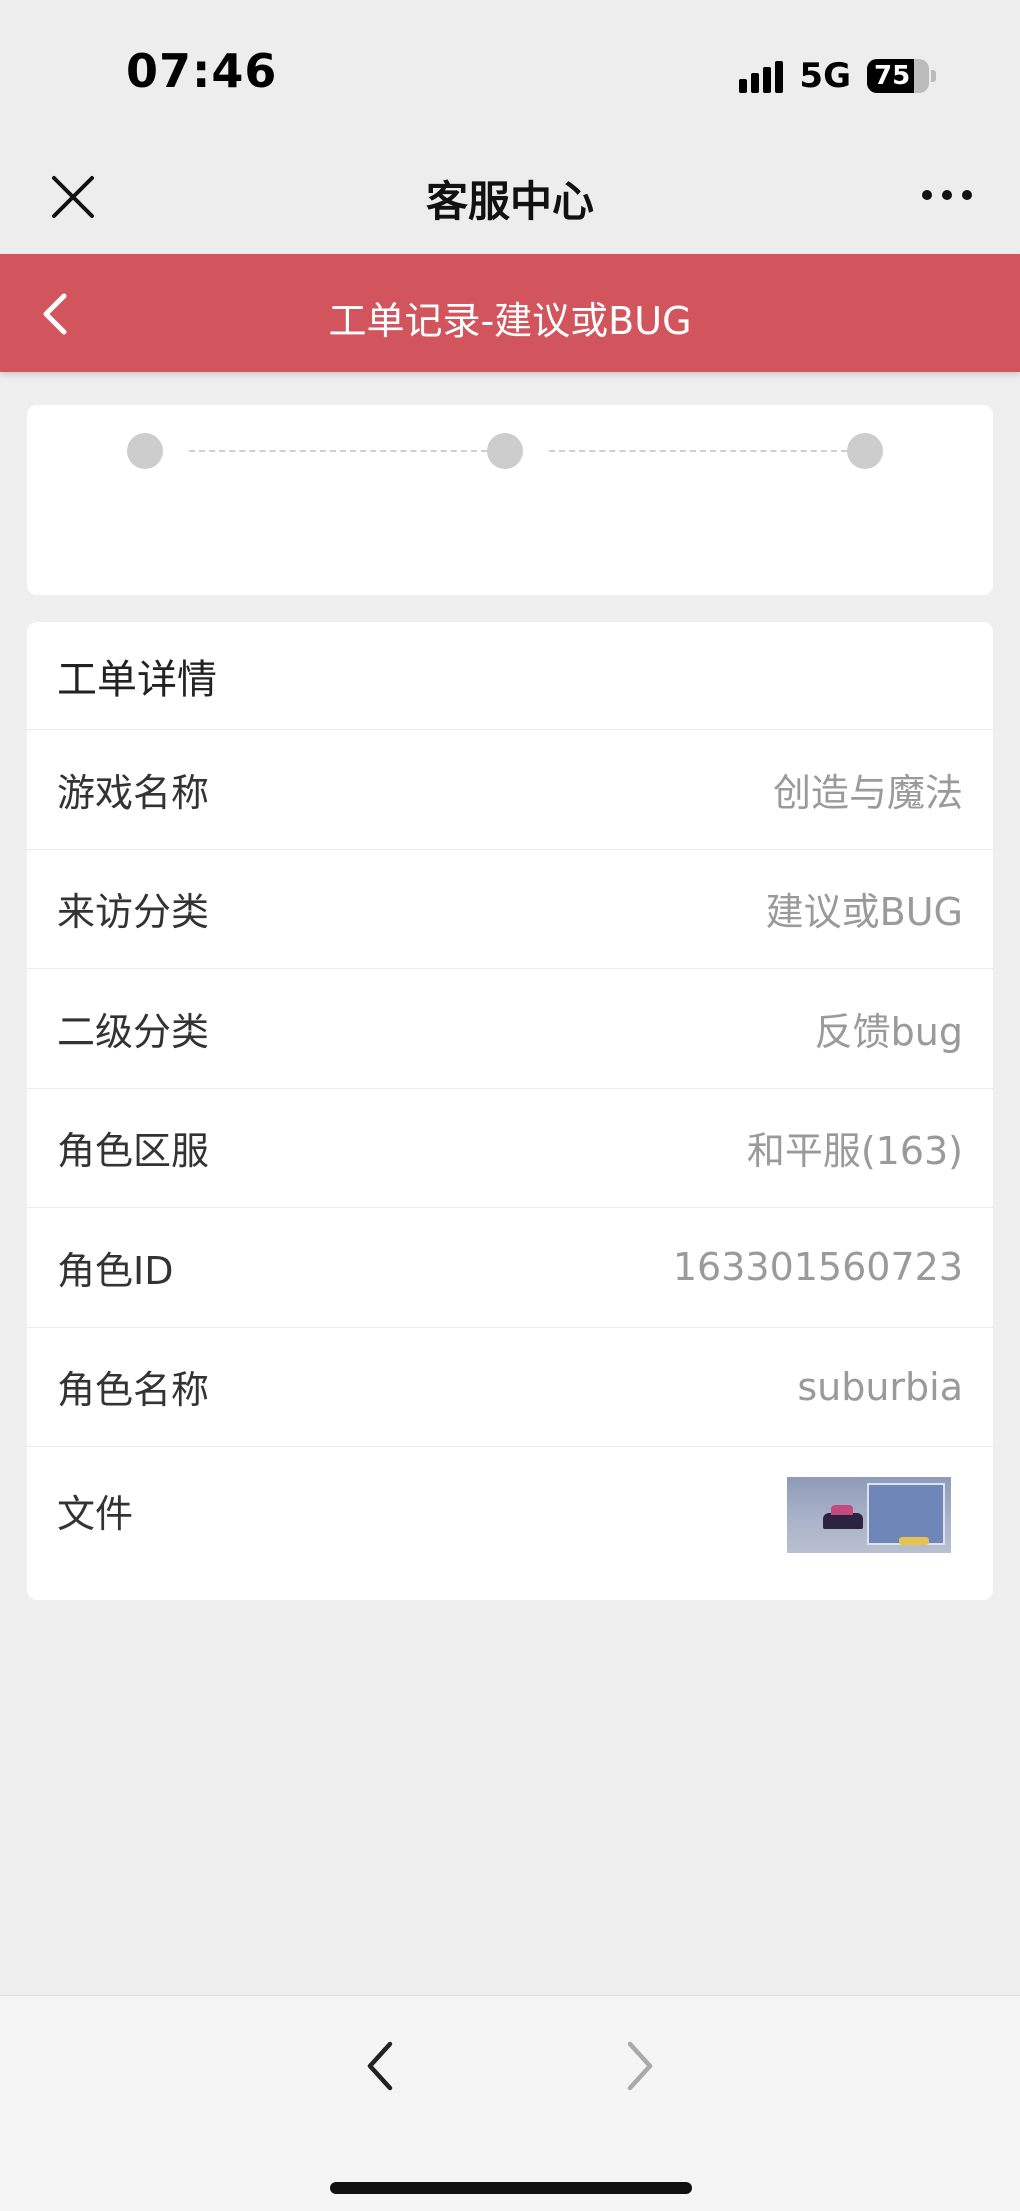 The image size is (1020, 2211). I want to click on file-thumbnail, so click(869, 1515).